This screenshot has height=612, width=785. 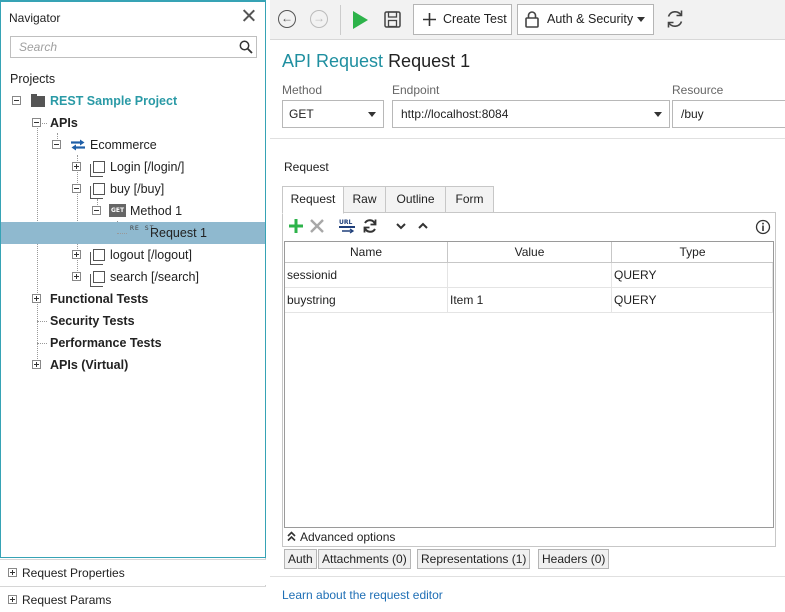 I want to click on tree-item-apis: APIs, so click(x=133, y=123).